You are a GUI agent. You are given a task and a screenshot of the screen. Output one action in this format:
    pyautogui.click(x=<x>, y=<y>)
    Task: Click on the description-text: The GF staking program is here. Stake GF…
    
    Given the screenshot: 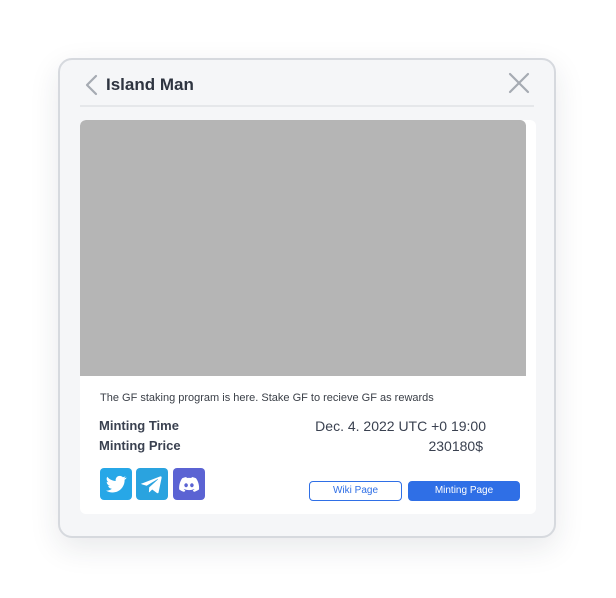 What is the action you would take?
    pyautogui.click(x=267, y=398)
    